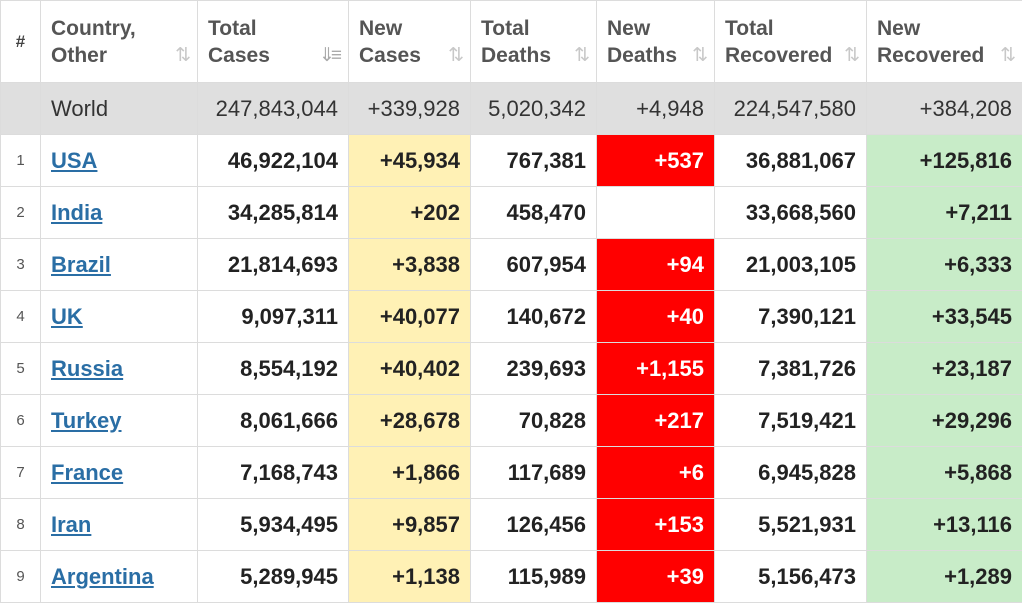 The height and width of the screenshot is (608, 1022). I want to click on new-recovered-cell: +6,333, so click(944, 264).